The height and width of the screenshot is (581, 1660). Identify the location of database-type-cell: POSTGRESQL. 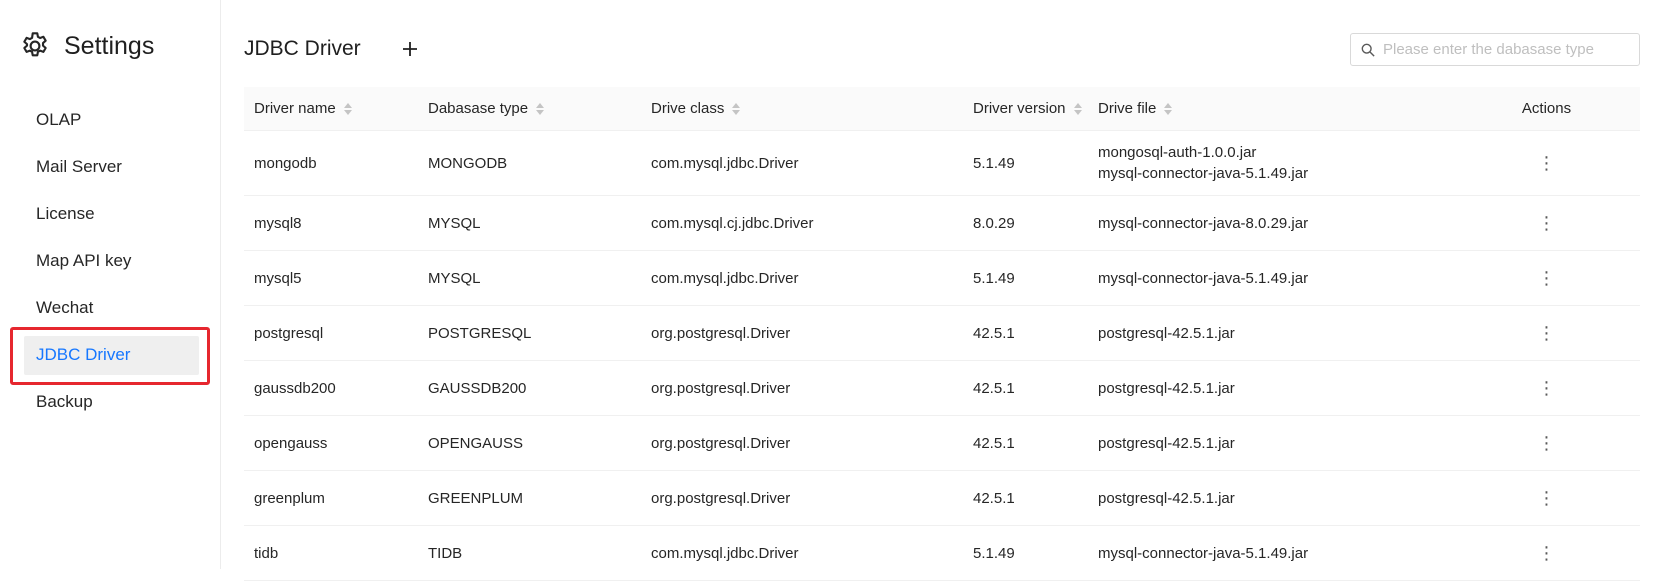
(529, 333).